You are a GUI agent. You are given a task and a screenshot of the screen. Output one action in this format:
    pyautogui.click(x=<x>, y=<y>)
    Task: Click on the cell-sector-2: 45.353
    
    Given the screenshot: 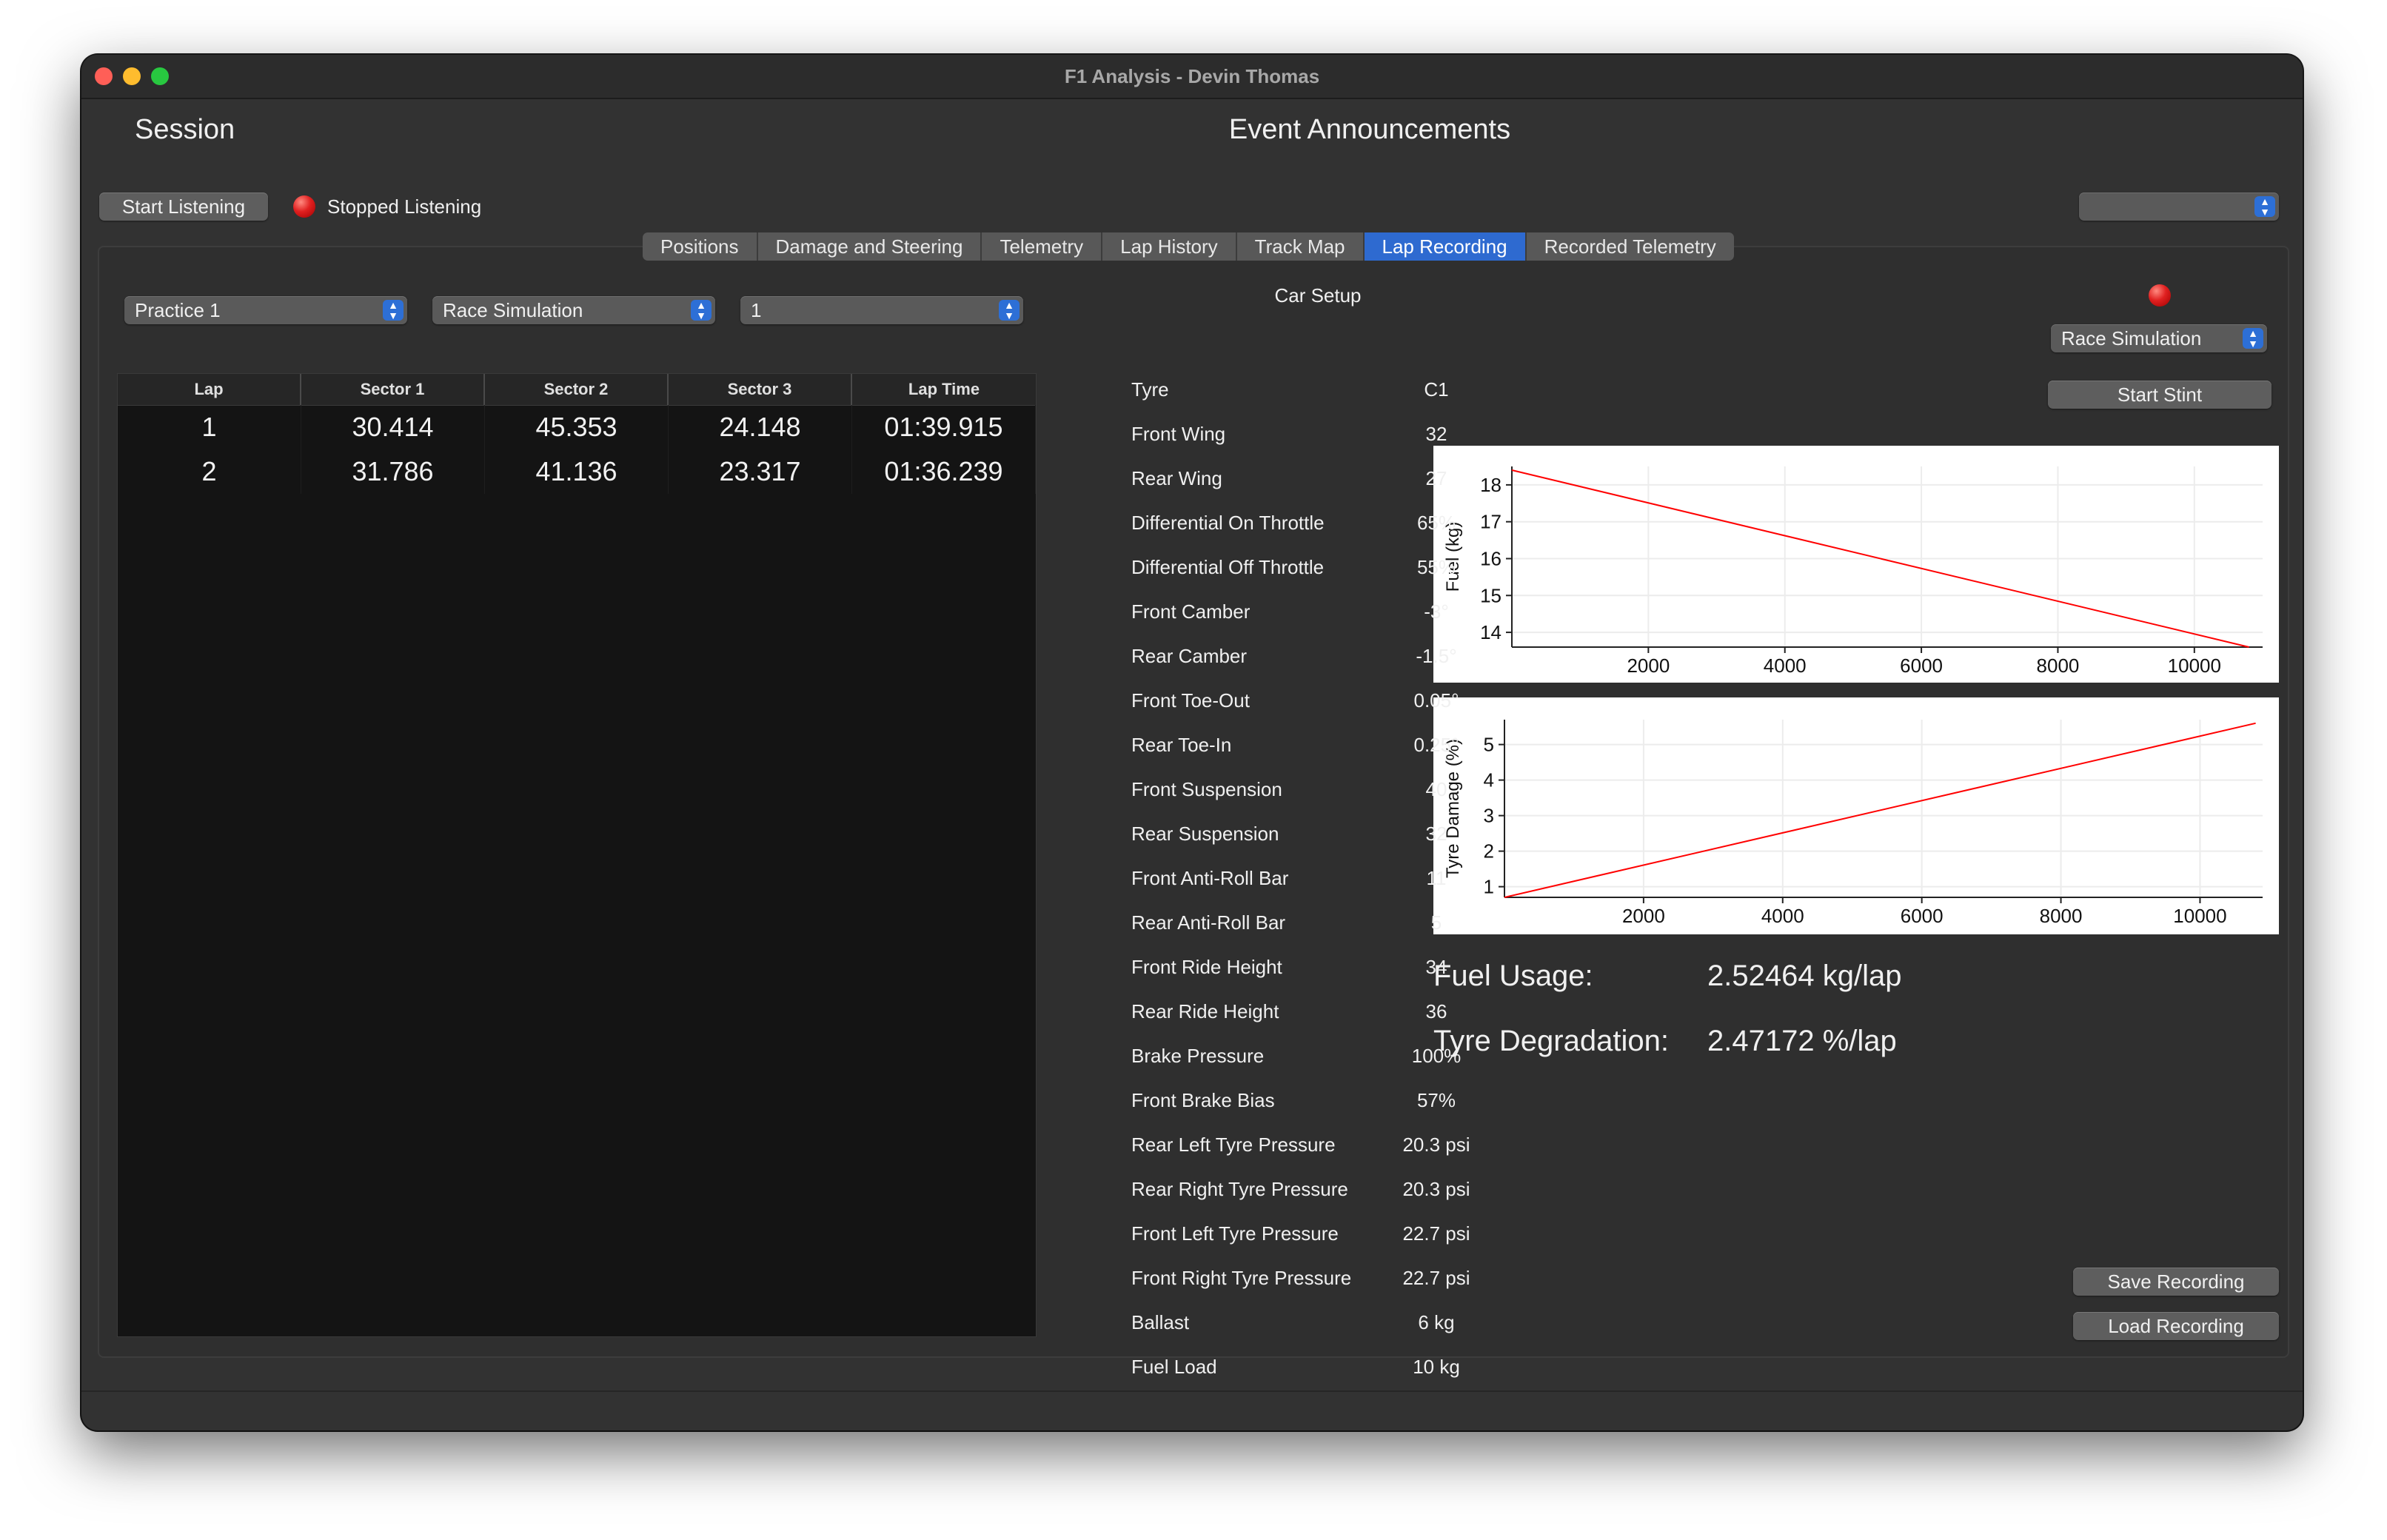 What is the action you would take?
    pyautogui.click(x=577, y=427)
    